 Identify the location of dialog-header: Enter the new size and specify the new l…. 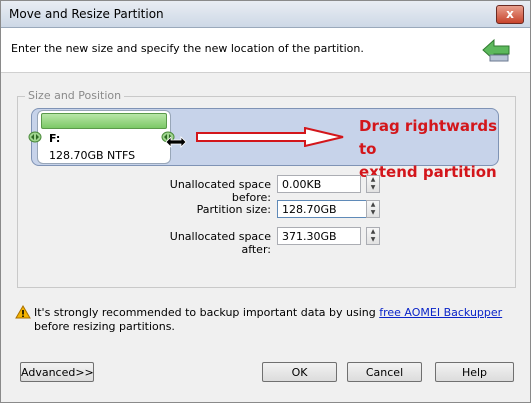
(265, 50).